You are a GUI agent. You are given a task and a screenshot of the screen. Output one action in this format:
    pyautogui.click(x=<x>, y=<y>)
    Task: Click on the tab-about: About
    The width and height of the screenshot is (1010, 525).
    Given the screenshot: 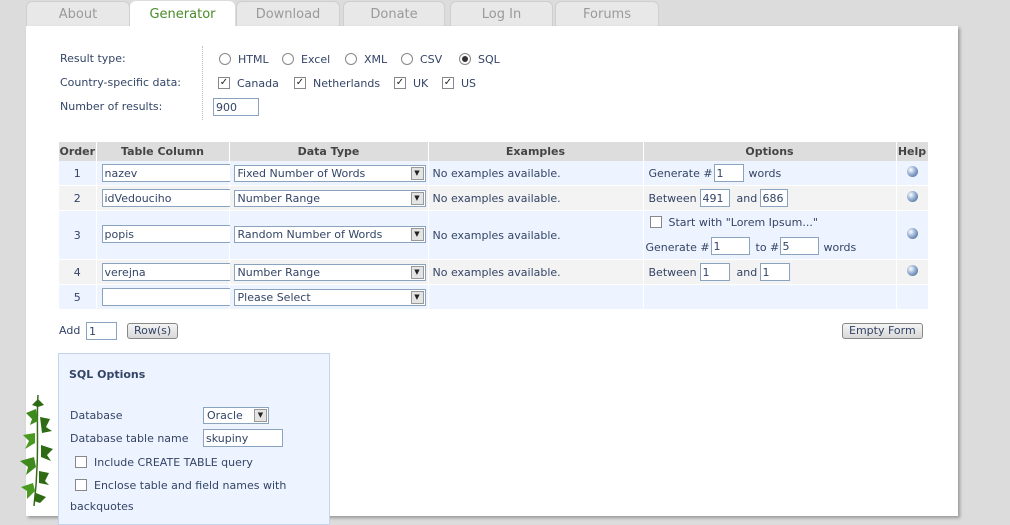 What is the action you would take?
    pyautogui.click(x=78, y=13)
    